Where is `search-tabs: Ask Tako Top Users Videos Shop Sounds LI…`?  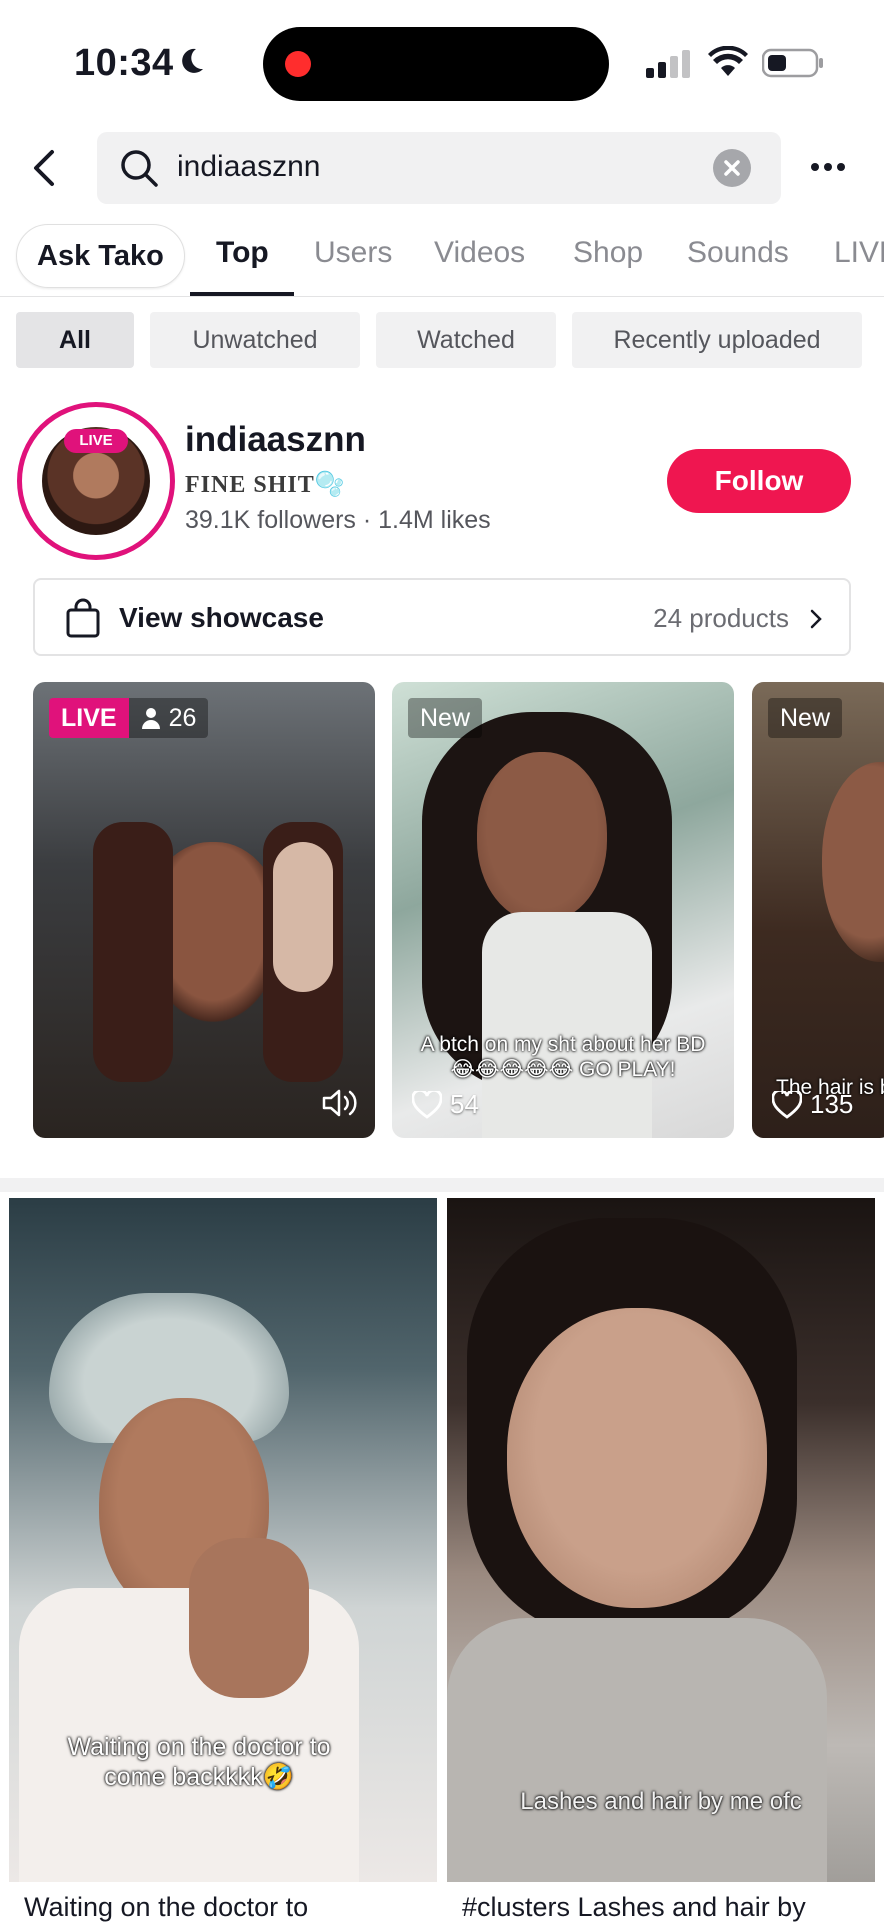 search-tabs: Ask Tako Top Users Videos Shop Sounds LI… is located at coordinates (442, 259).